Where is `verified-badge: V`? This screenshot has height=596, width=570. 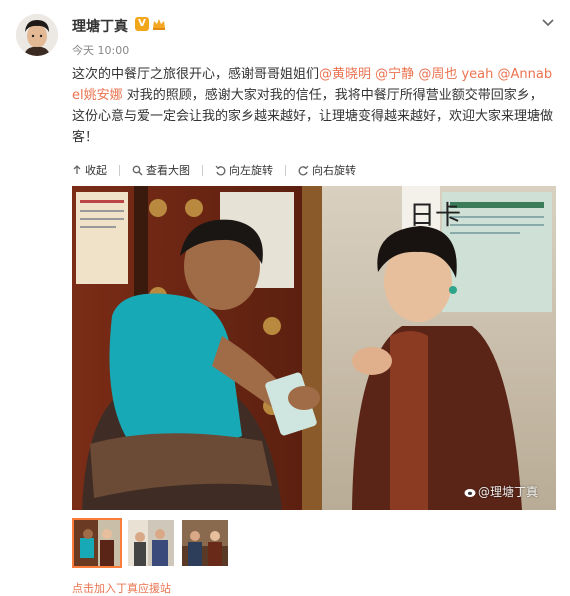
verified-badge: V is located at coordinates (142, 24).